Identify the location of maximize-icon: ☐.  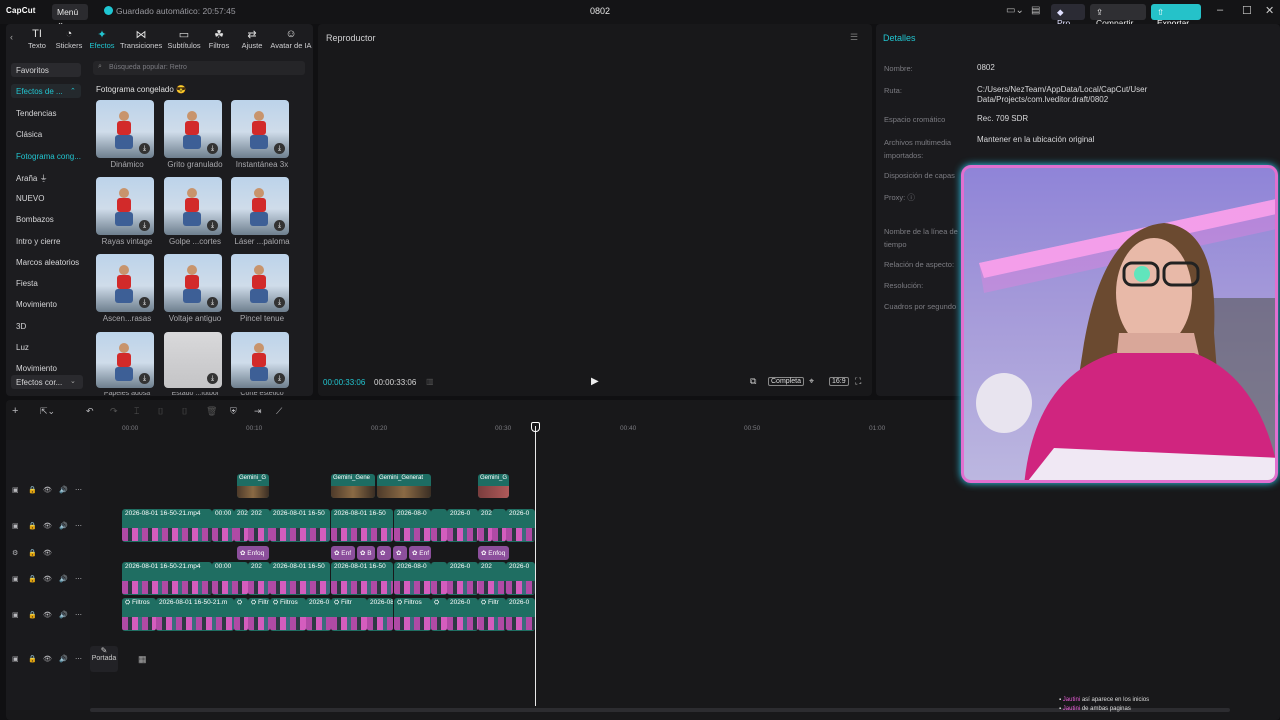
(1247, 10).